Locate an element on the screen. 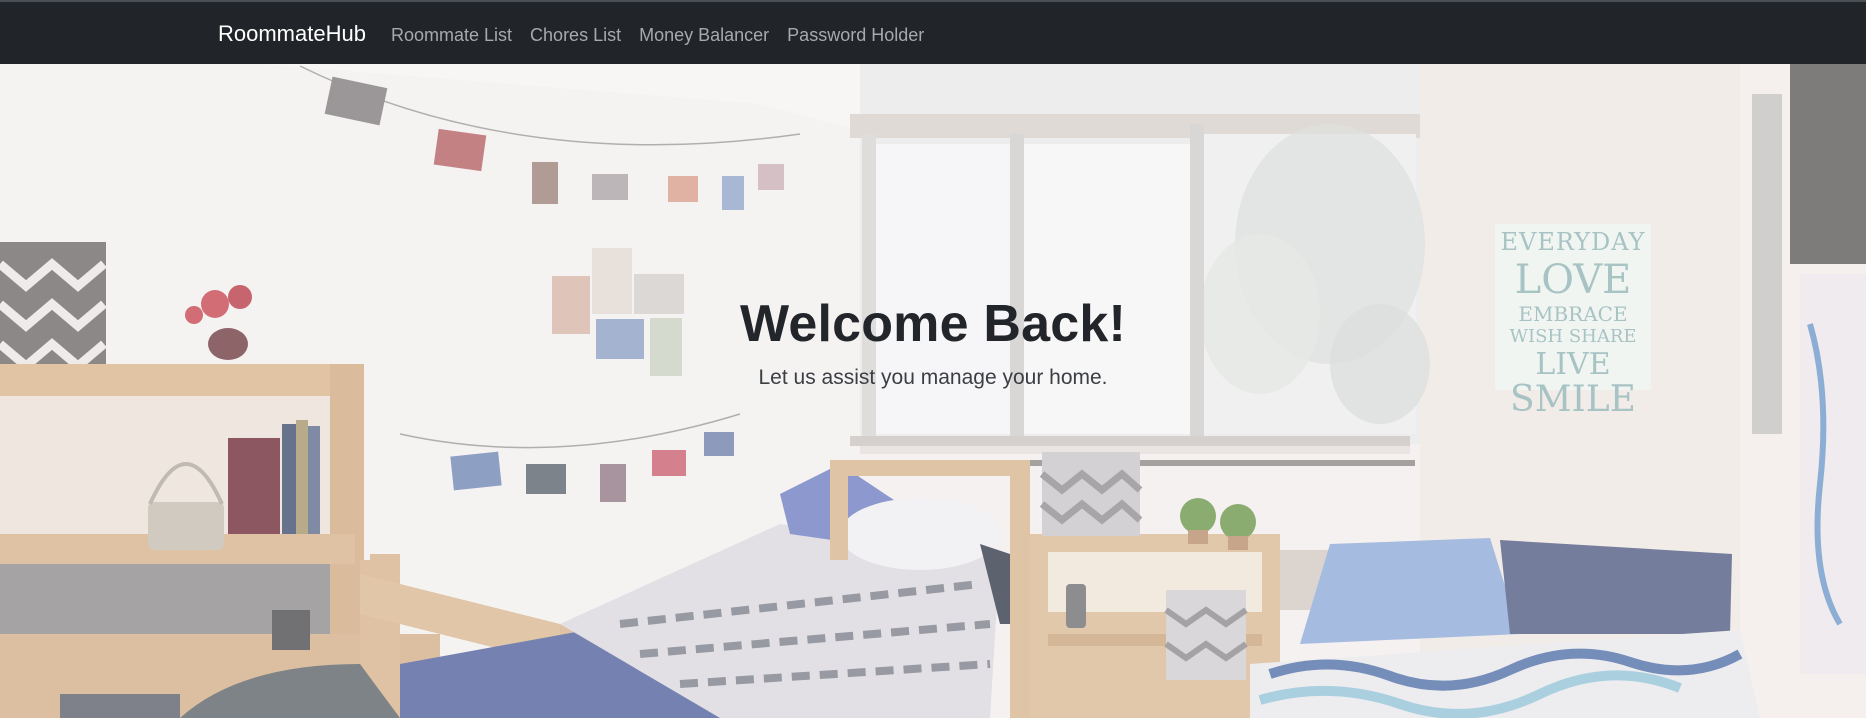 Image resolution: width=1866 pixels, height=718 pixels. nav-link-roommate-list: Roommate List is located at coordinates (451, 35).